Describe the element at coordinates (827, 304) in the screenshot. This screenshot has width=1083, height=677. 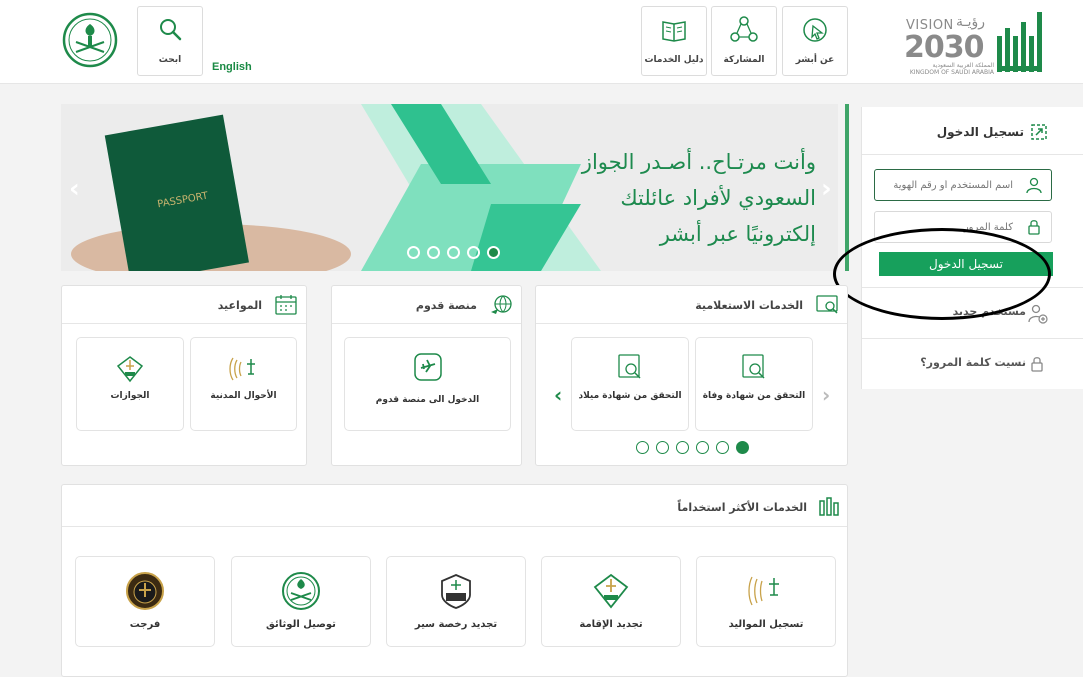
I see `search-screen-icon` at that location.